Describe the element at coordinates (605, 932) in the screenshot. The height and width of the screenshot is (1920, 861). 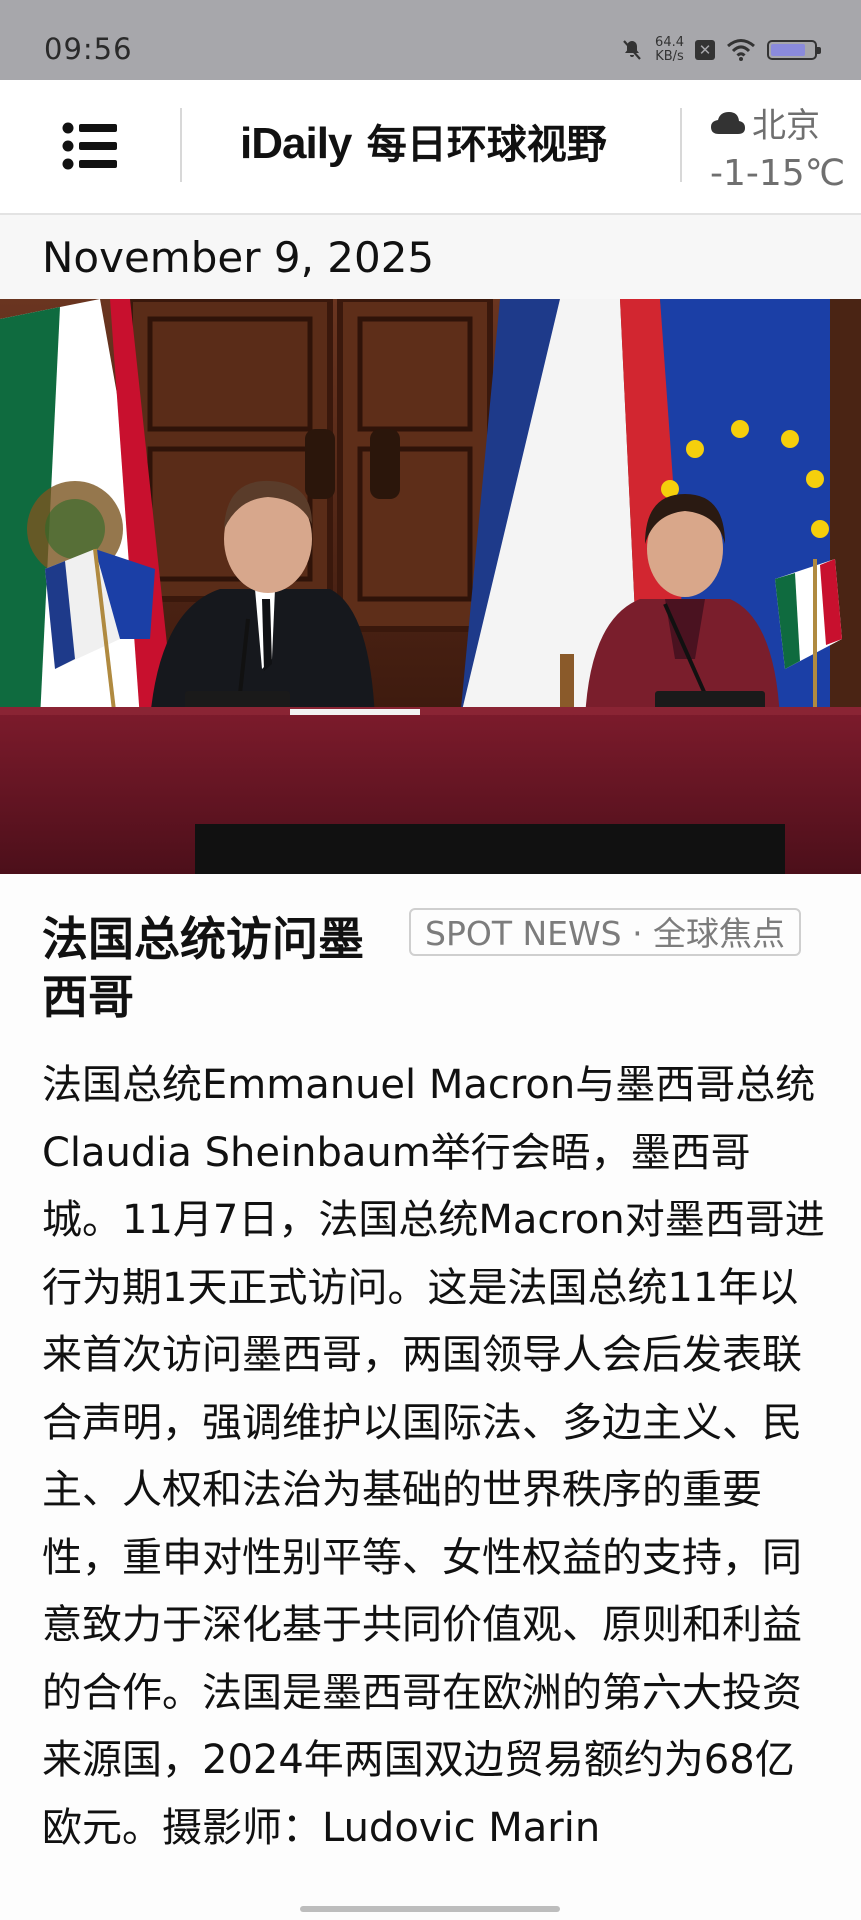
I see `category-tag: SPOT NEWS · 全球焦点` at that location.